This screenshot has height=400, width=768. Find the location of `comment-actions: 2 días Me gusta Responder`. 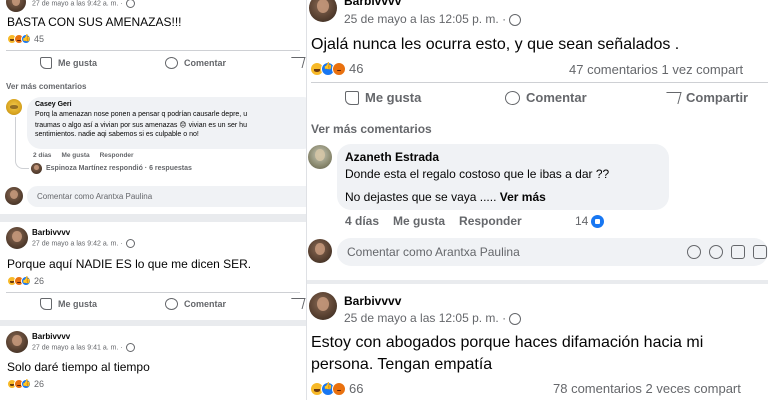

comment-actions: 2 días Me gusta Responder is located at coordinates (83, 155).